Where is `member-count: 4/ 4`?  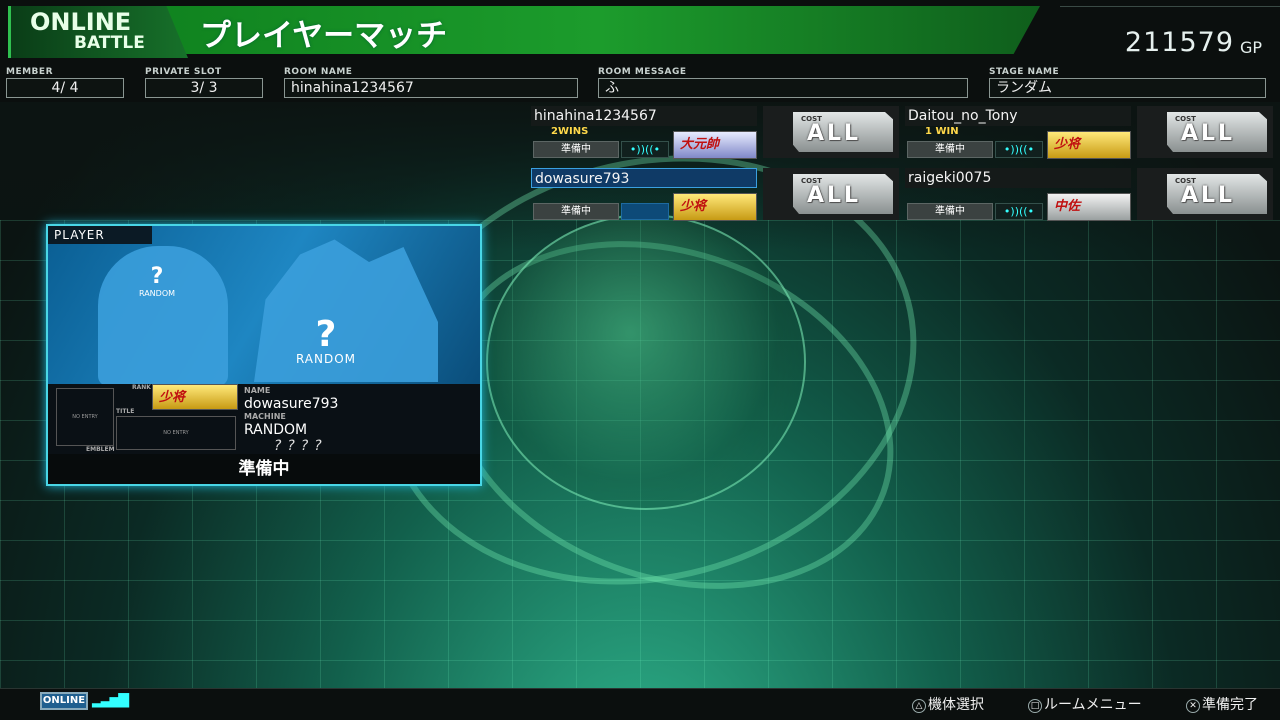 member-count: 4/ 4 is located at coordinates (65, 88).